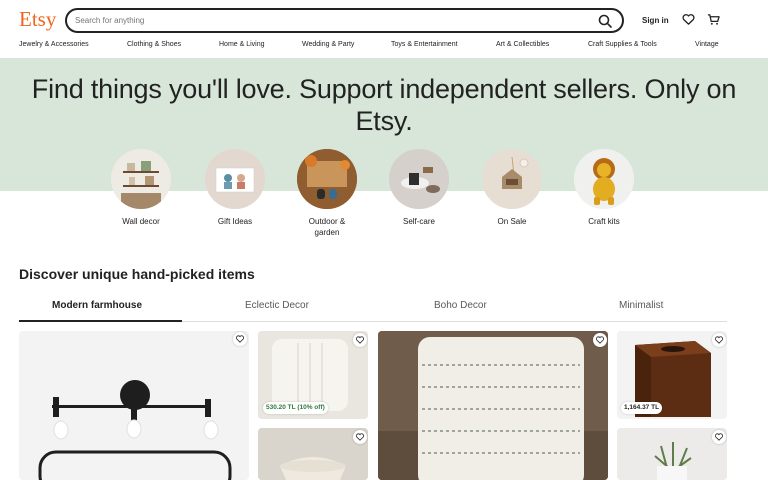 This screenshot has width=768, height=480. What do you see at coordinates (141, 221) in the screenshot?
I see `wall-decor-label: Wall decor` at bounding box center [141, 221].